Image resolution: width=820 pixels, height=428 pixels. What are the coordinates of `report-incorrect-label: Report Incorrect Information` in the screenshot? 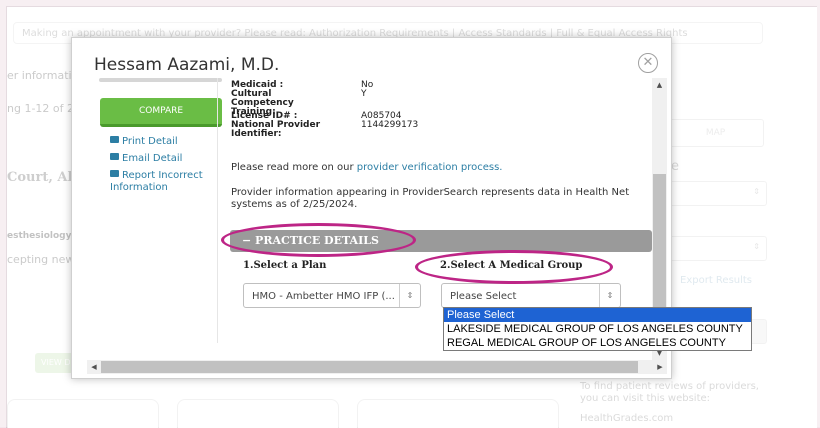 It's located at (156, 181).